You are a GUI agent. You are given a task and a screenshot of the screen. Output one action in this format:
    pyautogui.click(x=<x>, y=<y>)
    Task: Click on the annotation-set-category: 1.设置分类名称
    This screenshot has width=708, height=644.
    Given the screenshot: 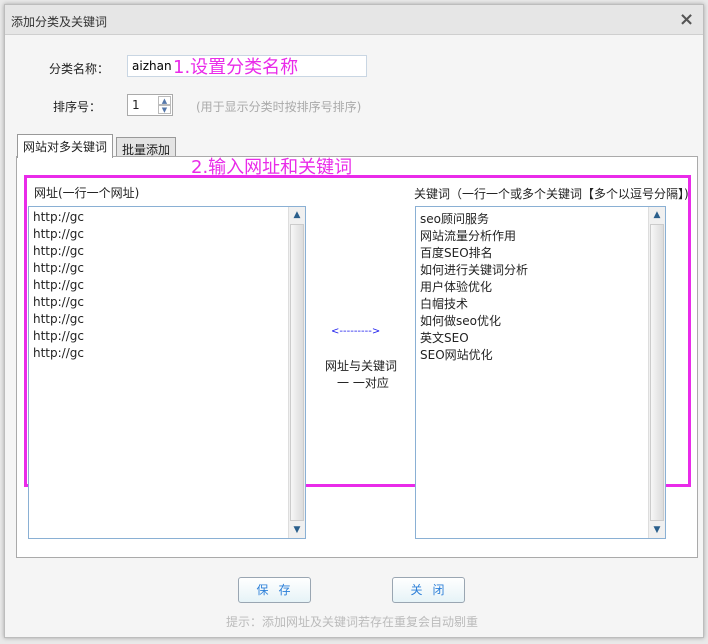 What is the action you would take?
    pyautogui.click(x=236, y=67)
    